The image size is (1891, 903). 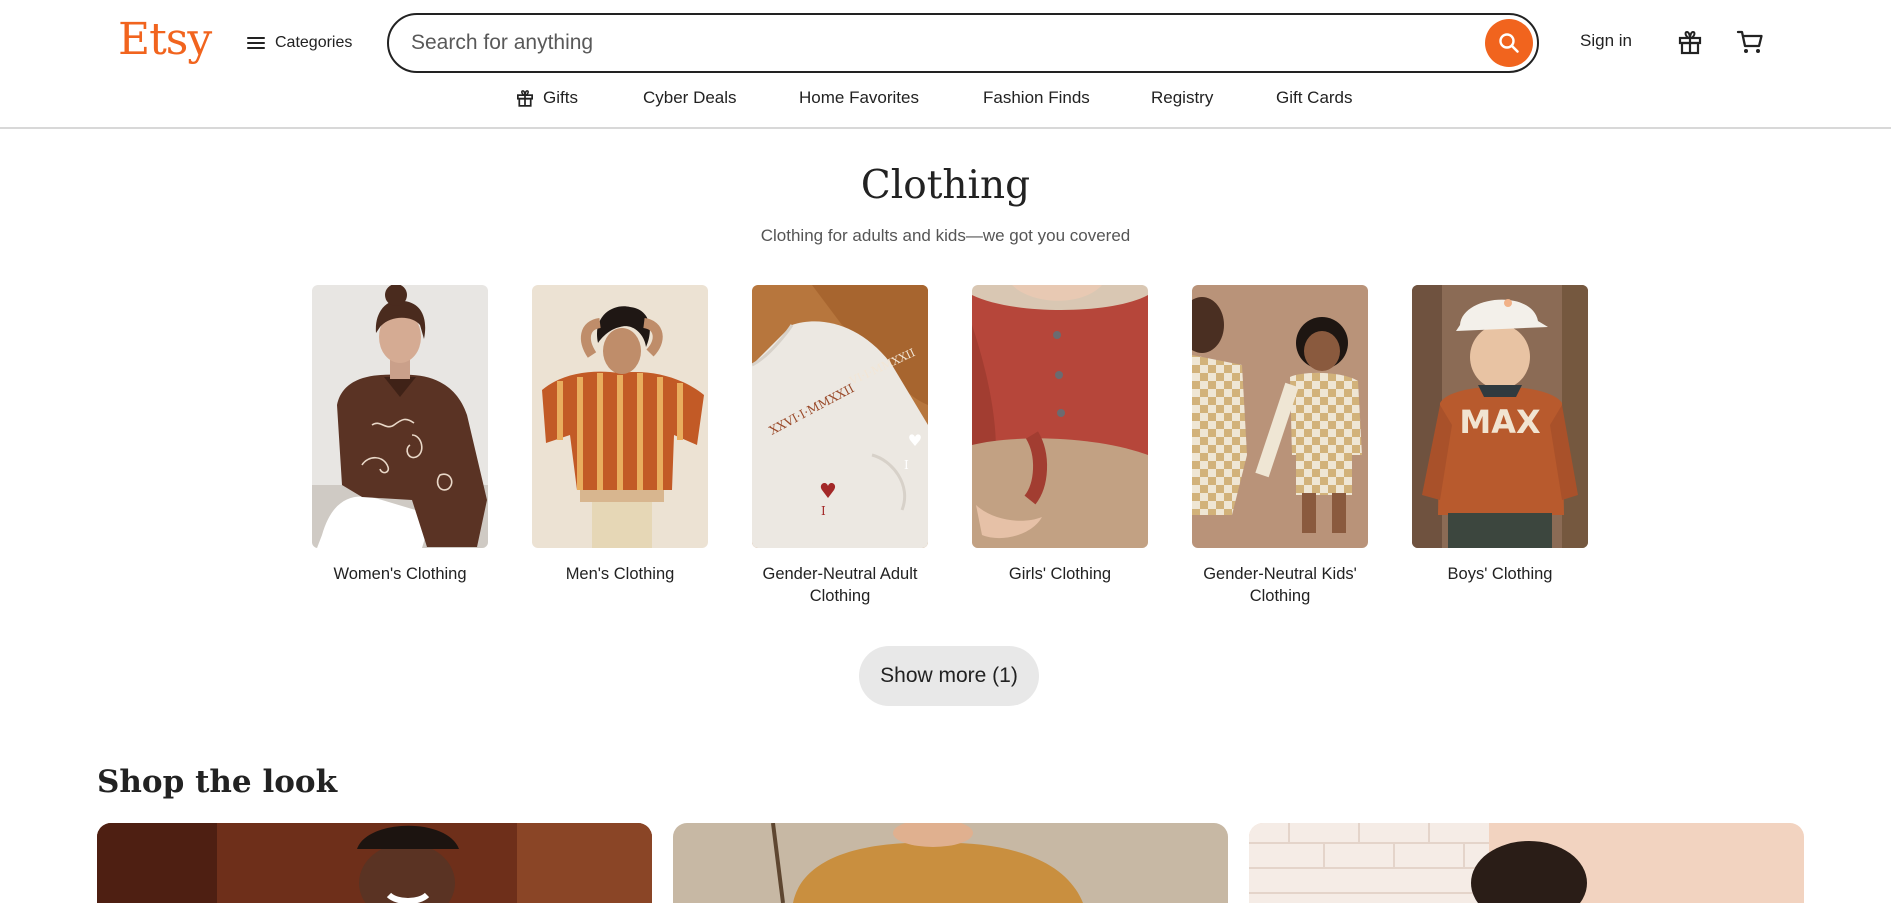 What do you see at coordinates (1500, 422) in the screenshot?
I see `sweater-name-text: MAX` at bounding box center [1500, 422].